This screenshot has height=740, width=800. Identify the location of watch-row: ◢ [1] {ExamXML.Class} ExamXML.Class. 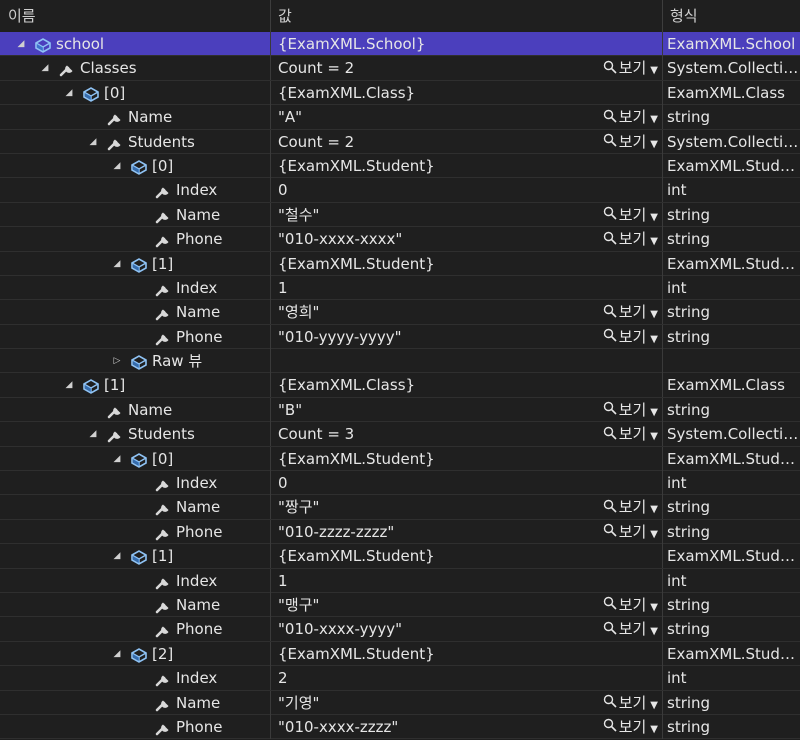
(400, 385).